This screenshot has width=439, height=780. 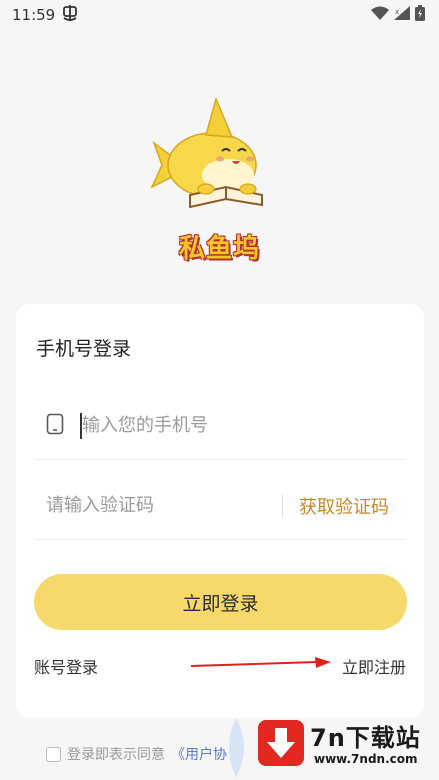 I want to click on svg-text: x, so click(x=397, y=12).